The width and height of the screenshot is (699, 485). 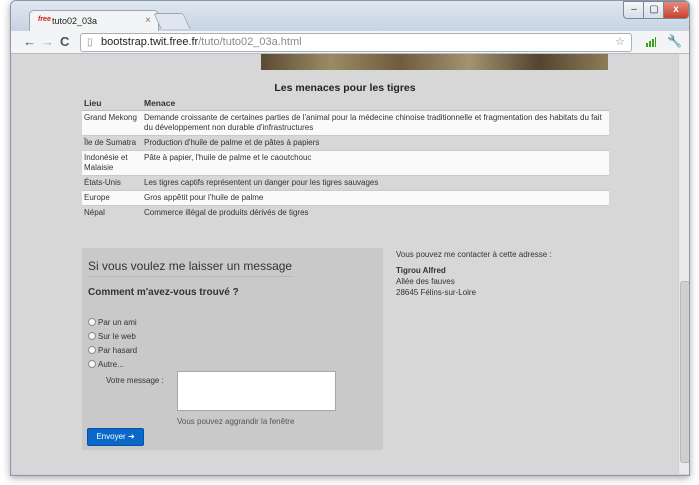 I want to click on cell-lieu: Île de Sumatra, so click(x=112, y=143).